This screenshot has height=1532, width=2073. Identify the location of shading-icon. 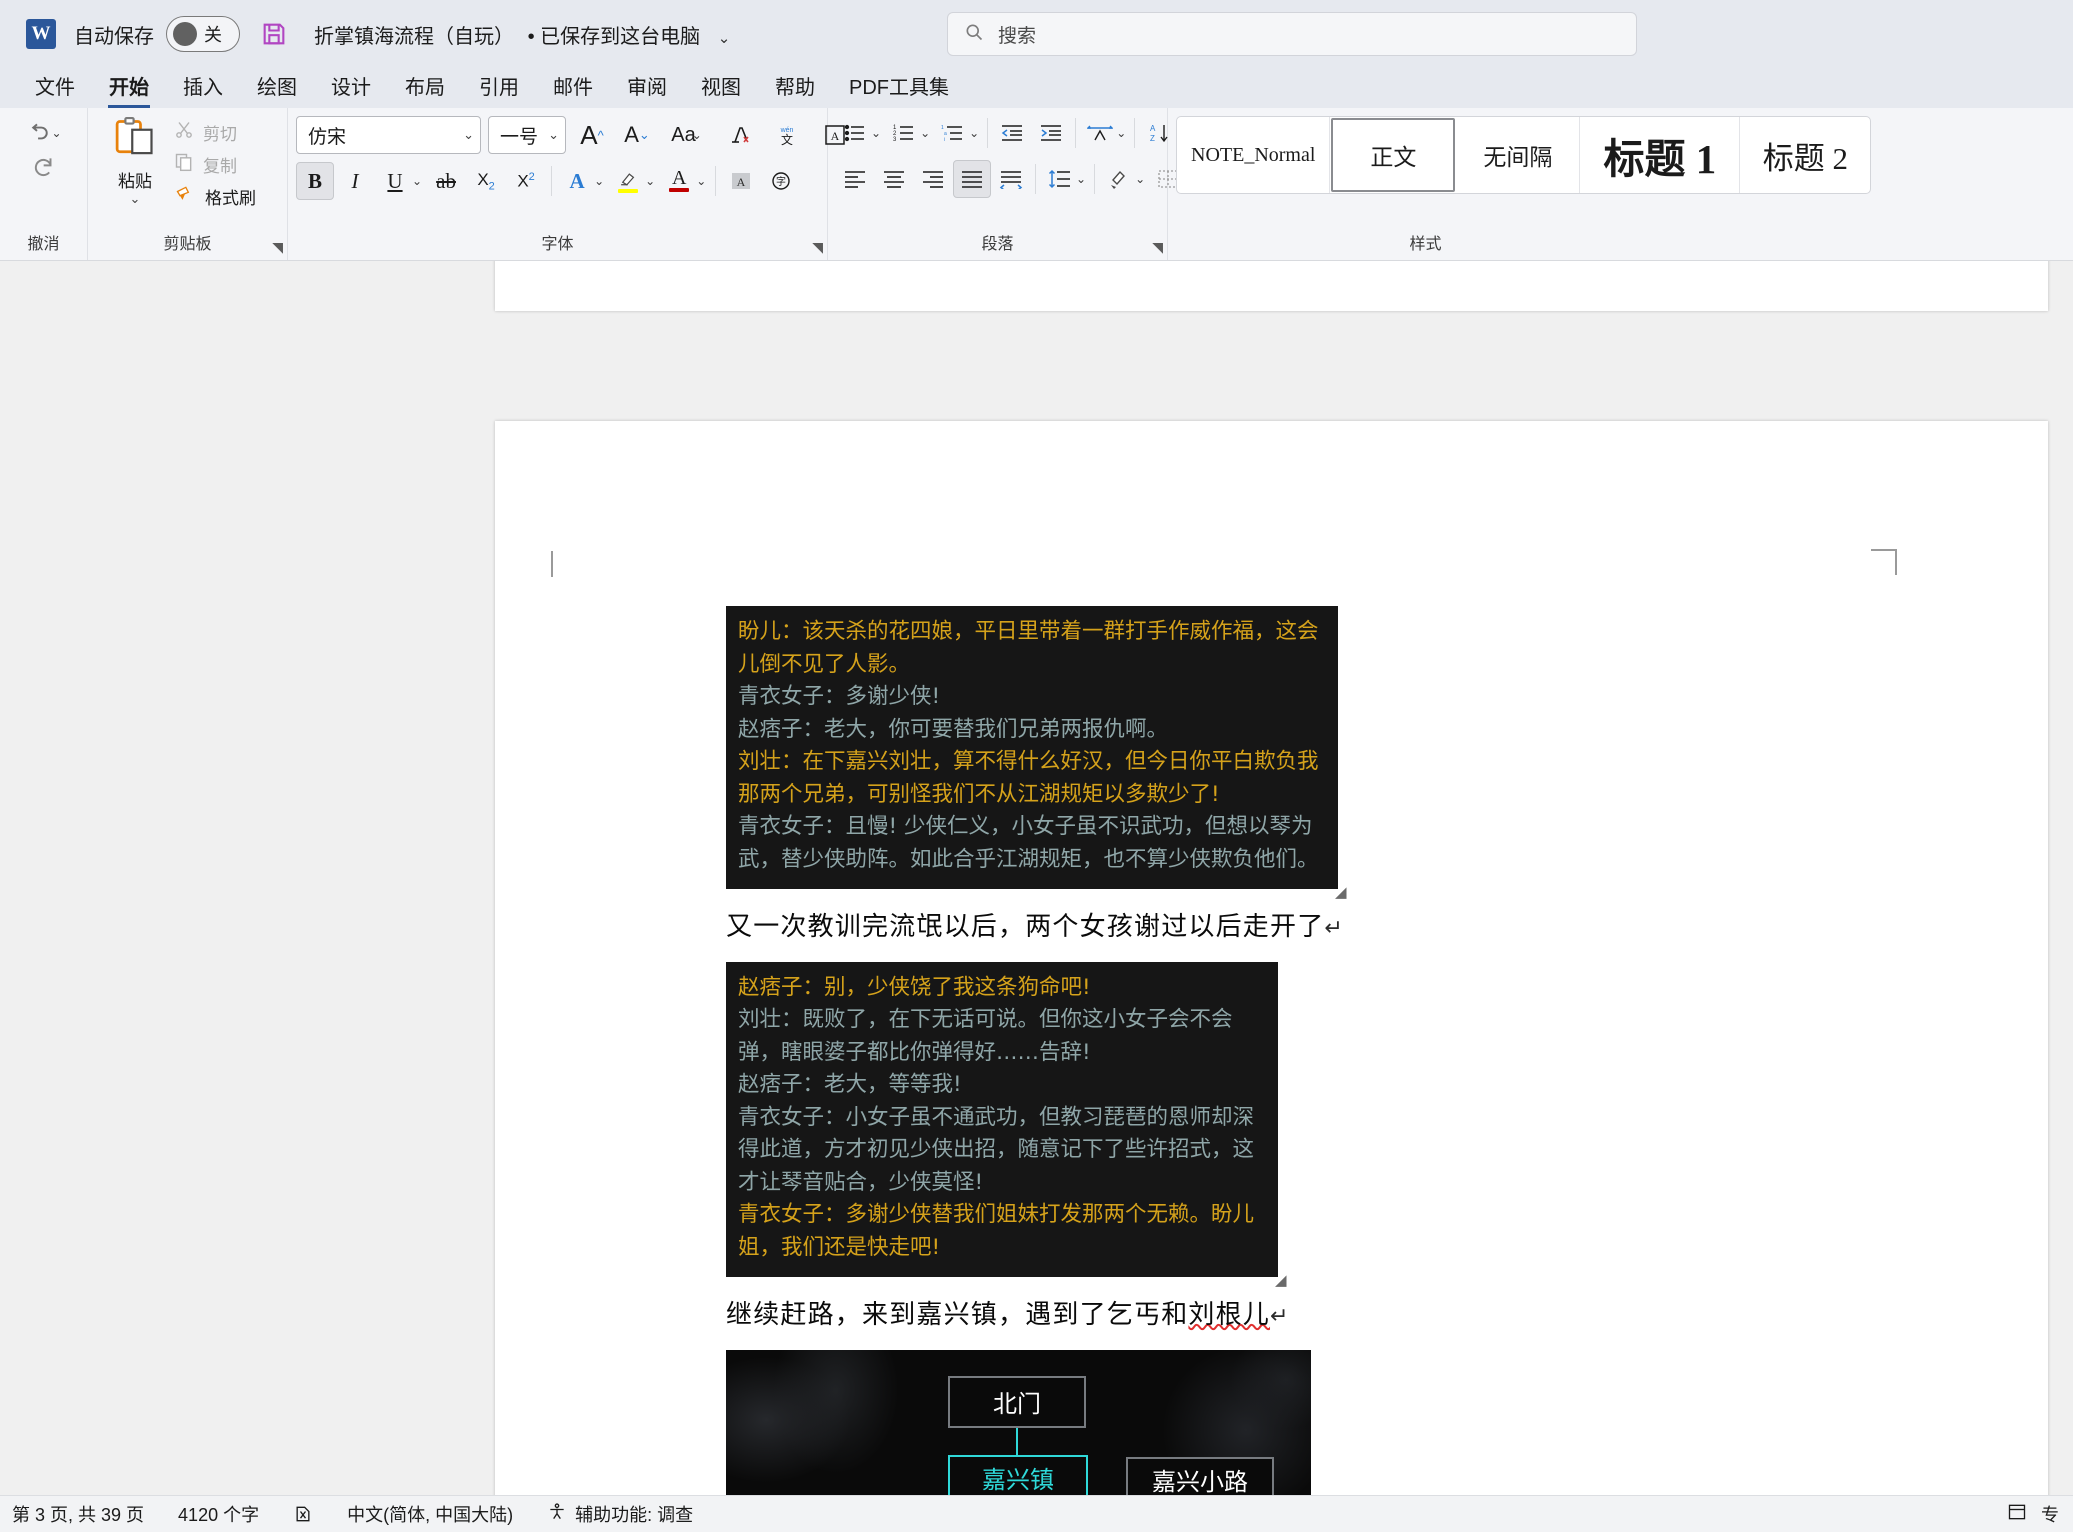
(1119, 179).